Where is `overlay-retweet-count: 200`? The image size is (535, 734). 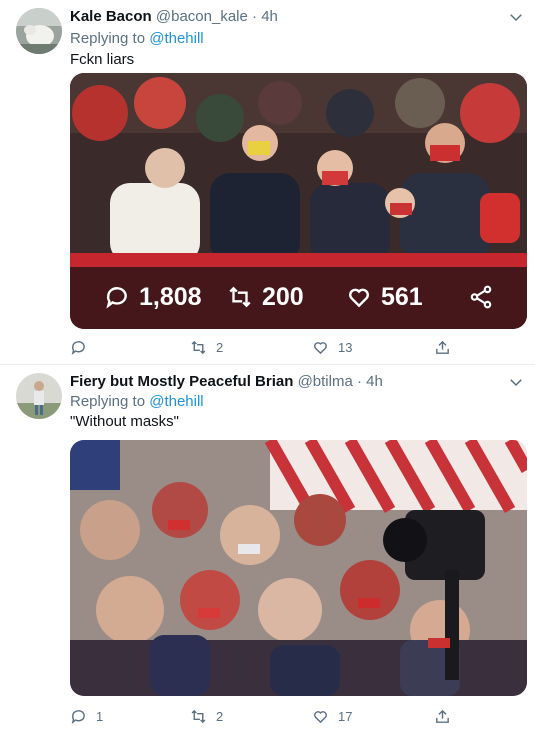 overlay-retweet-count: 200 is located at coordinates (283, 296).